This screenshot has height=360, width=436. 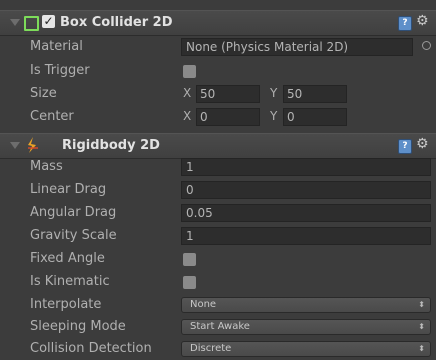 I want to click on fixed-angle-label: Fixed Angle, so click(x=67, y=258).